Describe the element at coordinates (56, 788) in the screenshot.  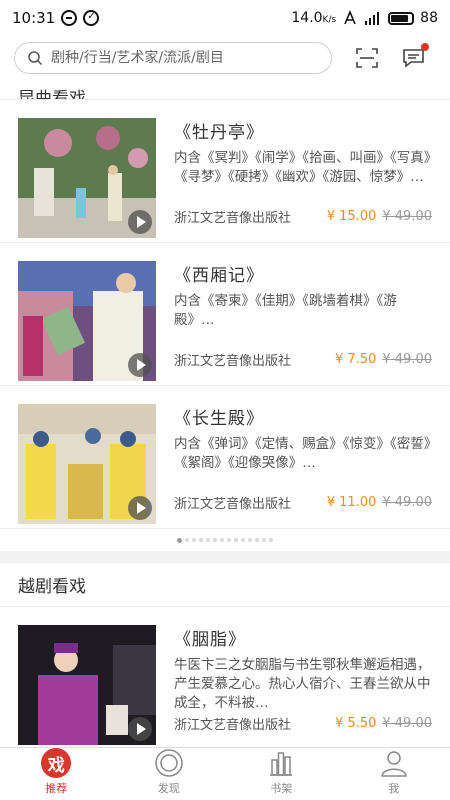
I see `nav-label: 推荐` at that location.